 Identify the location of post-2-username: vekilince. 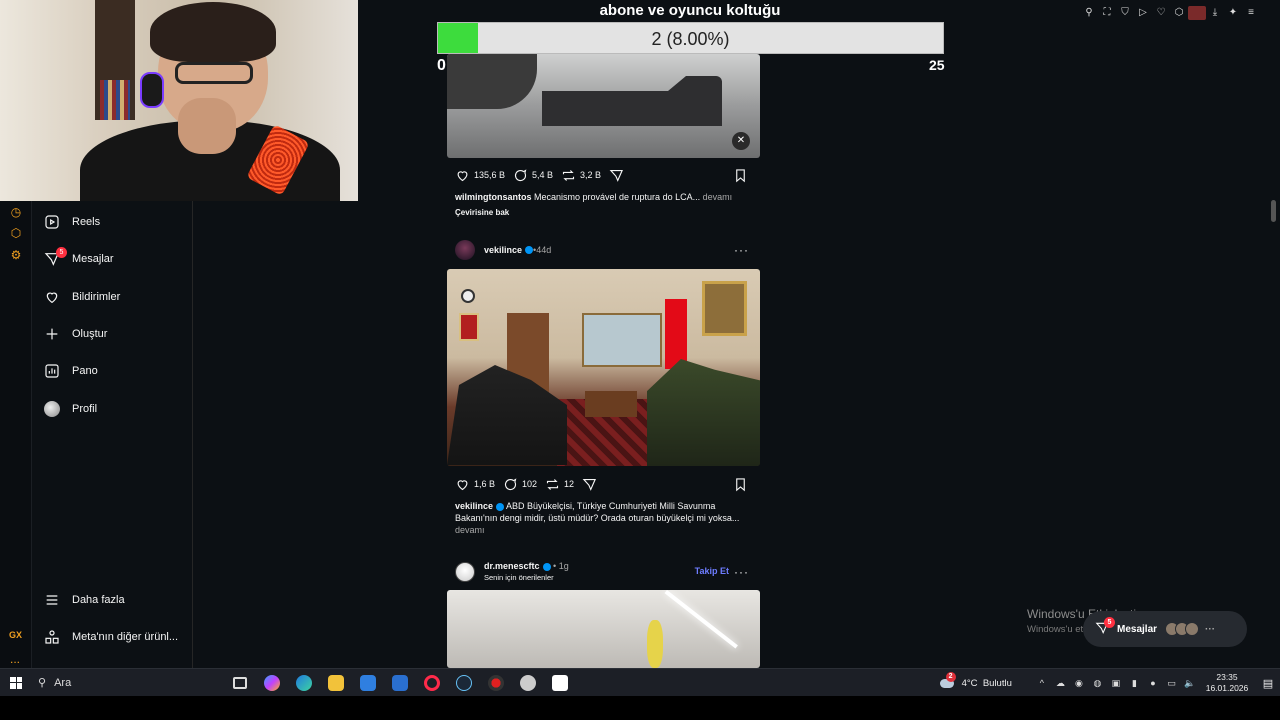
(503, 250).